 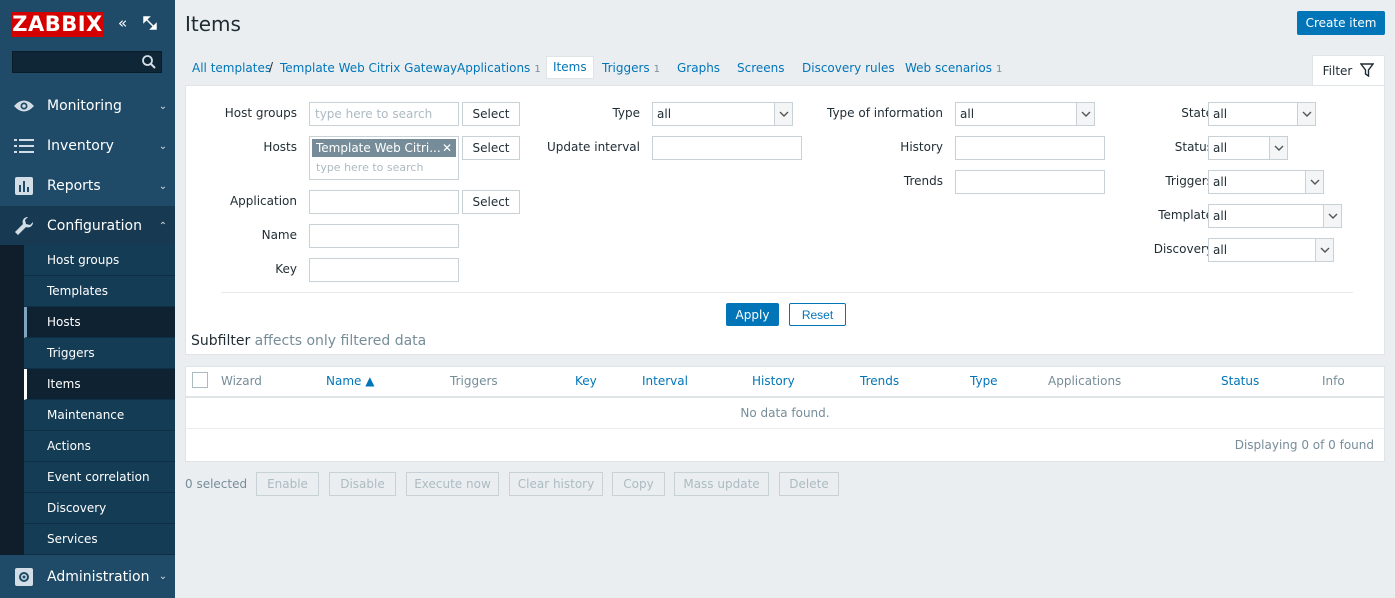 I want to click on kiosk-mode-icon, so click(x=150, y=25).